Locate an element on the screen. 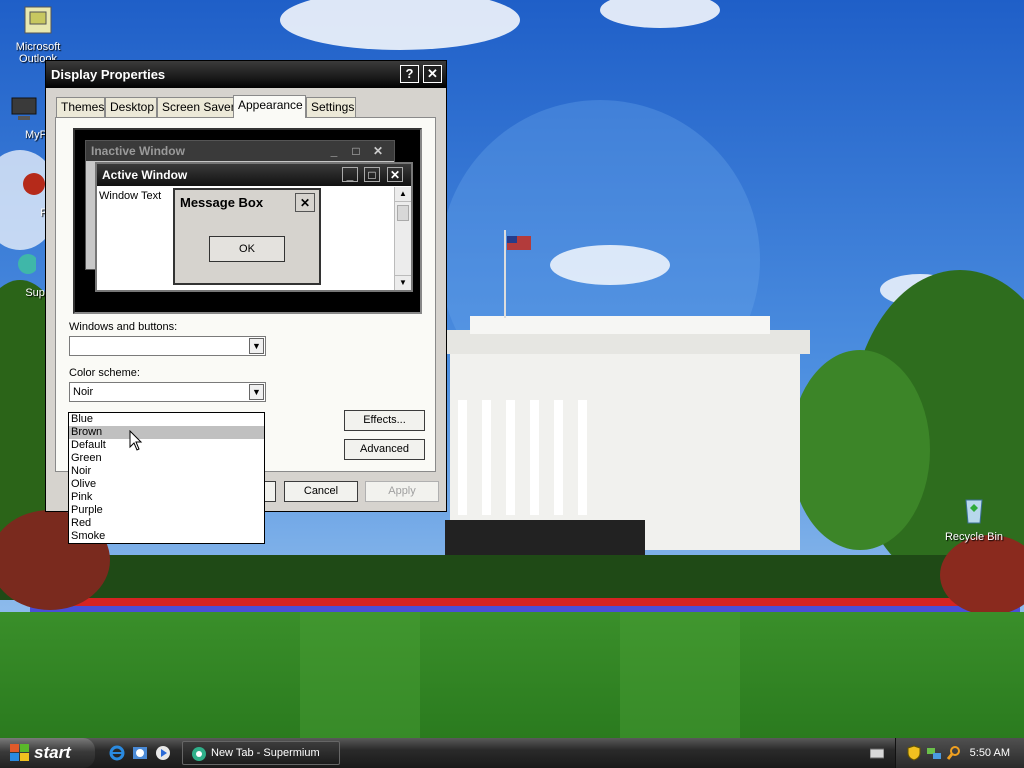 The width and height of the screenshot is (1024, 768). color-scheme-select: Noir ▼ is located at coordinates (167, 392).